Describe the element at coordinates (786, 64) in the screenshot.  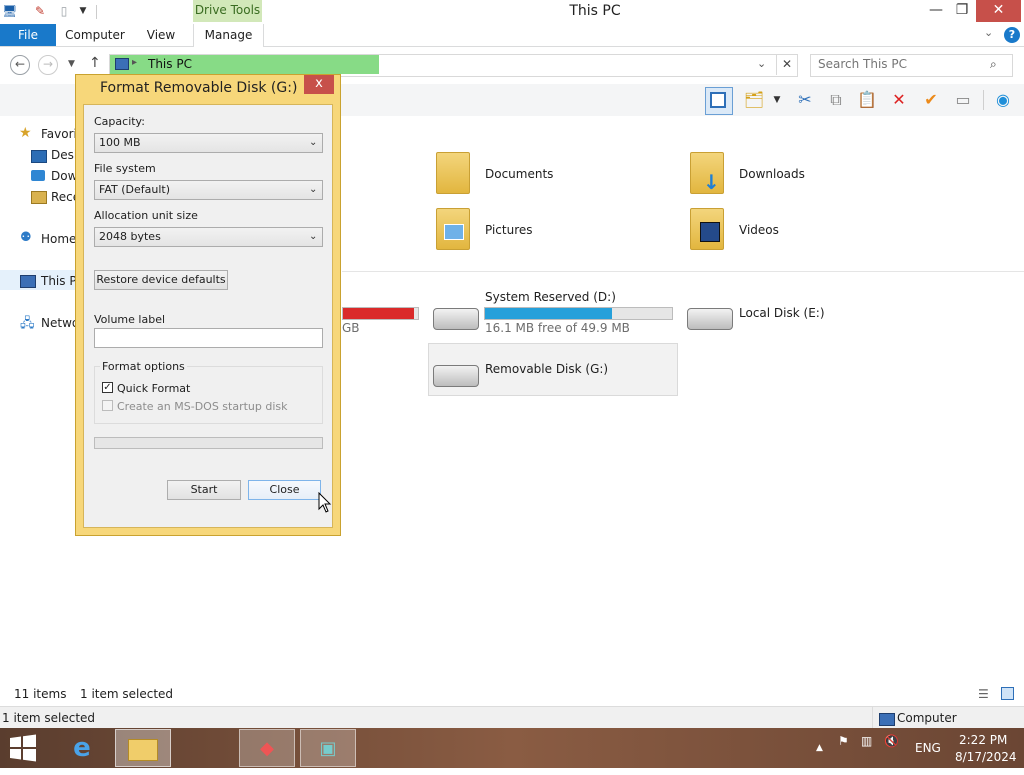
I see `address-clear-icon: ✕` at that location.